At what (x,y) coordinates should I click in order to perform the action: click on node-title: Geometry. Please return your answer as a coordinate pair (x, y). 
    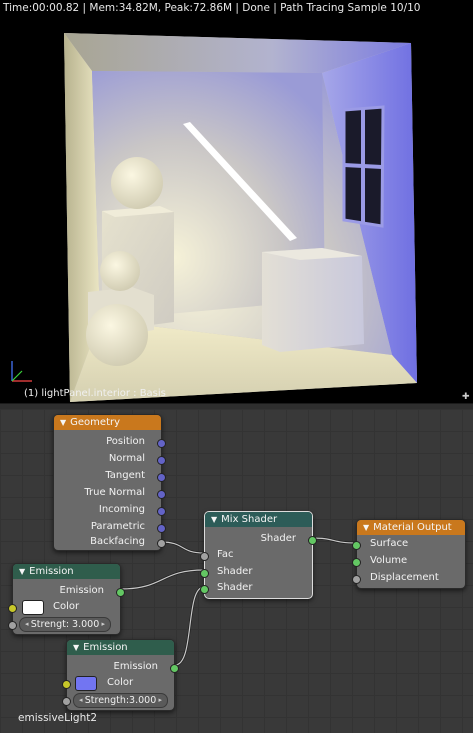
    Looking at the image, I should click on (95, 422).